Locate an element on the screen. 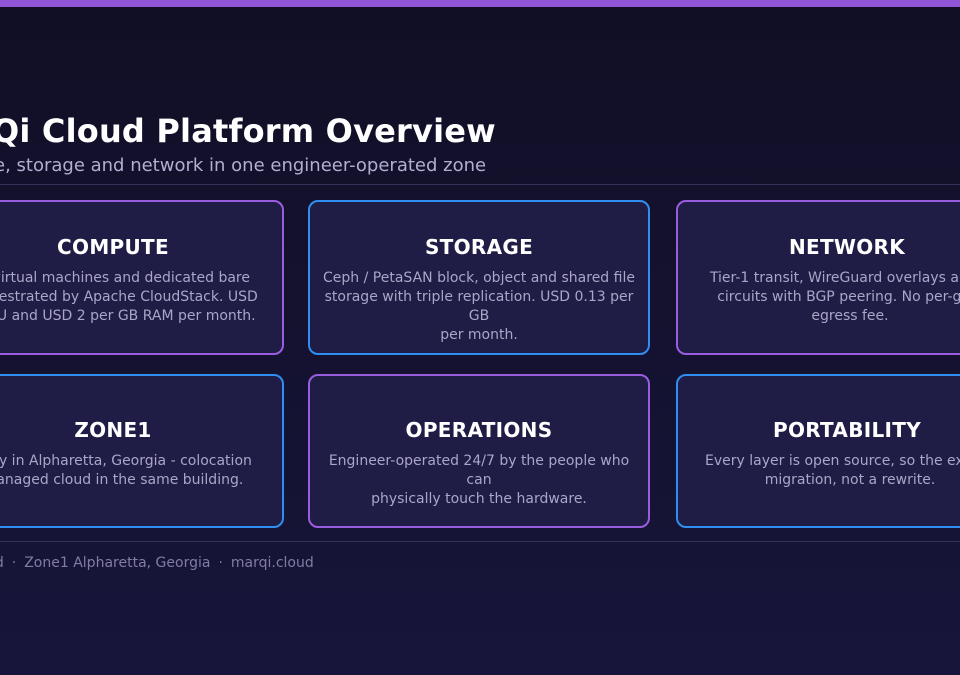  card-line: Tier-1 transit, WireGuard overlays and p is located at coordinates (834, 278).